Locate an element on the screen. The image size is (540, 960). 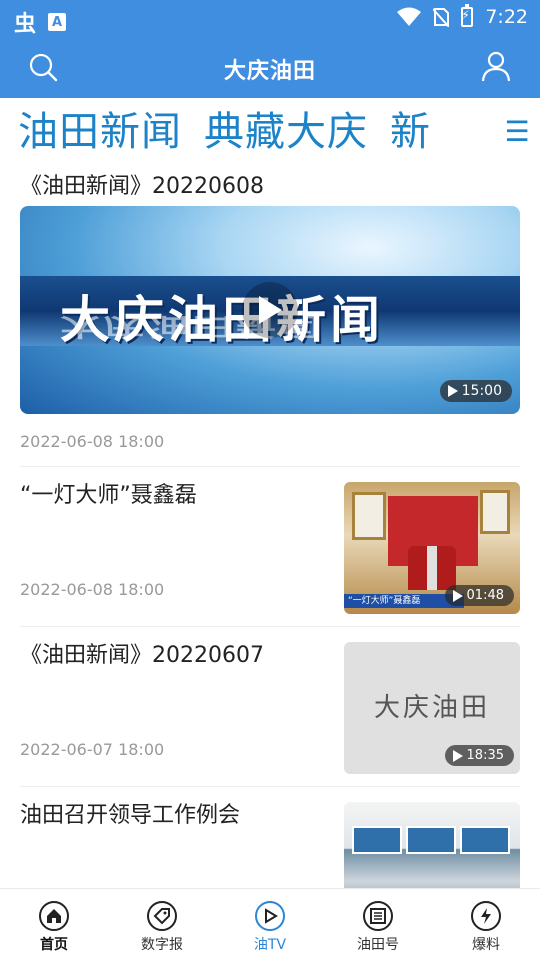
menu-icon: ☰ is located at coordinates (517, 131).